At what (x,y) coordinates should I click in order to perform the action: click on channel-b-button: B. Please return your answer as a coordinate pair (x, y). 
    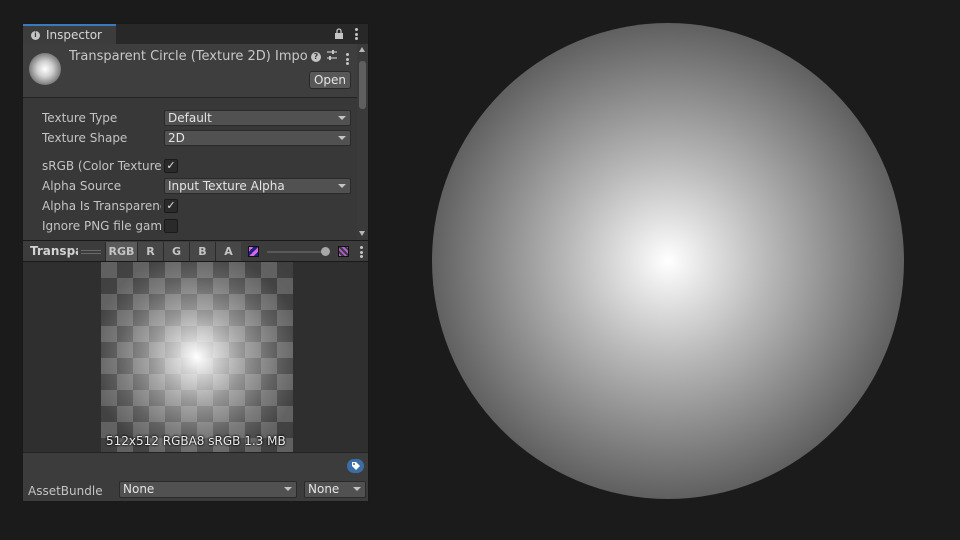
    Looking at the image, I should click on (202, 251).